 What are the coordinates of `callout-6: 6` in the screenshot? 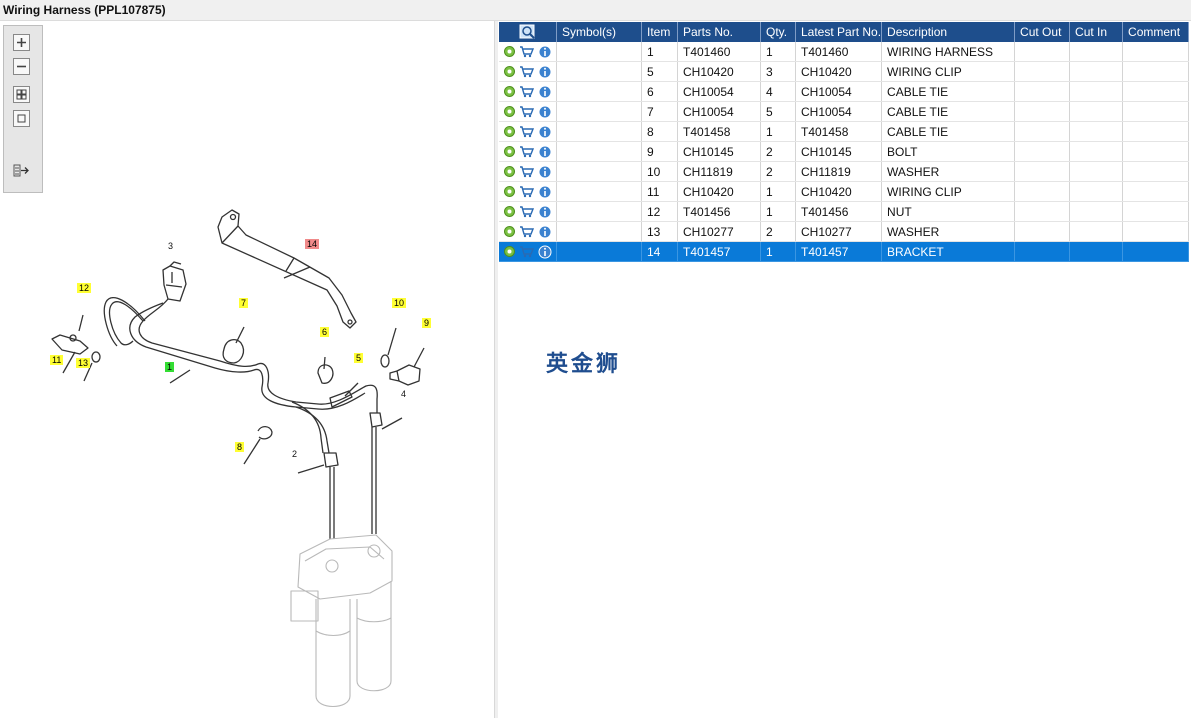 It's located at (325, 332).